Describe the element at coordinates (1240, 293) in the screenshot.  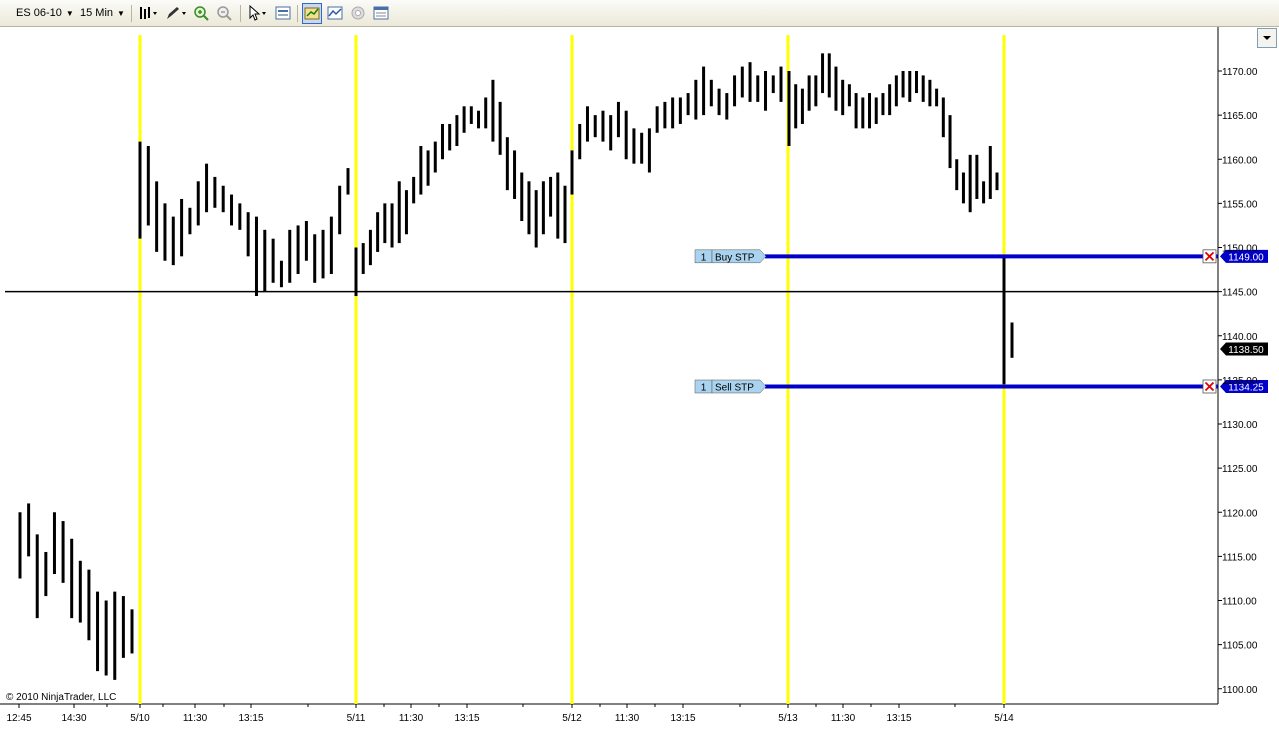
I see `y-tick-label: 1145.00` at that location.